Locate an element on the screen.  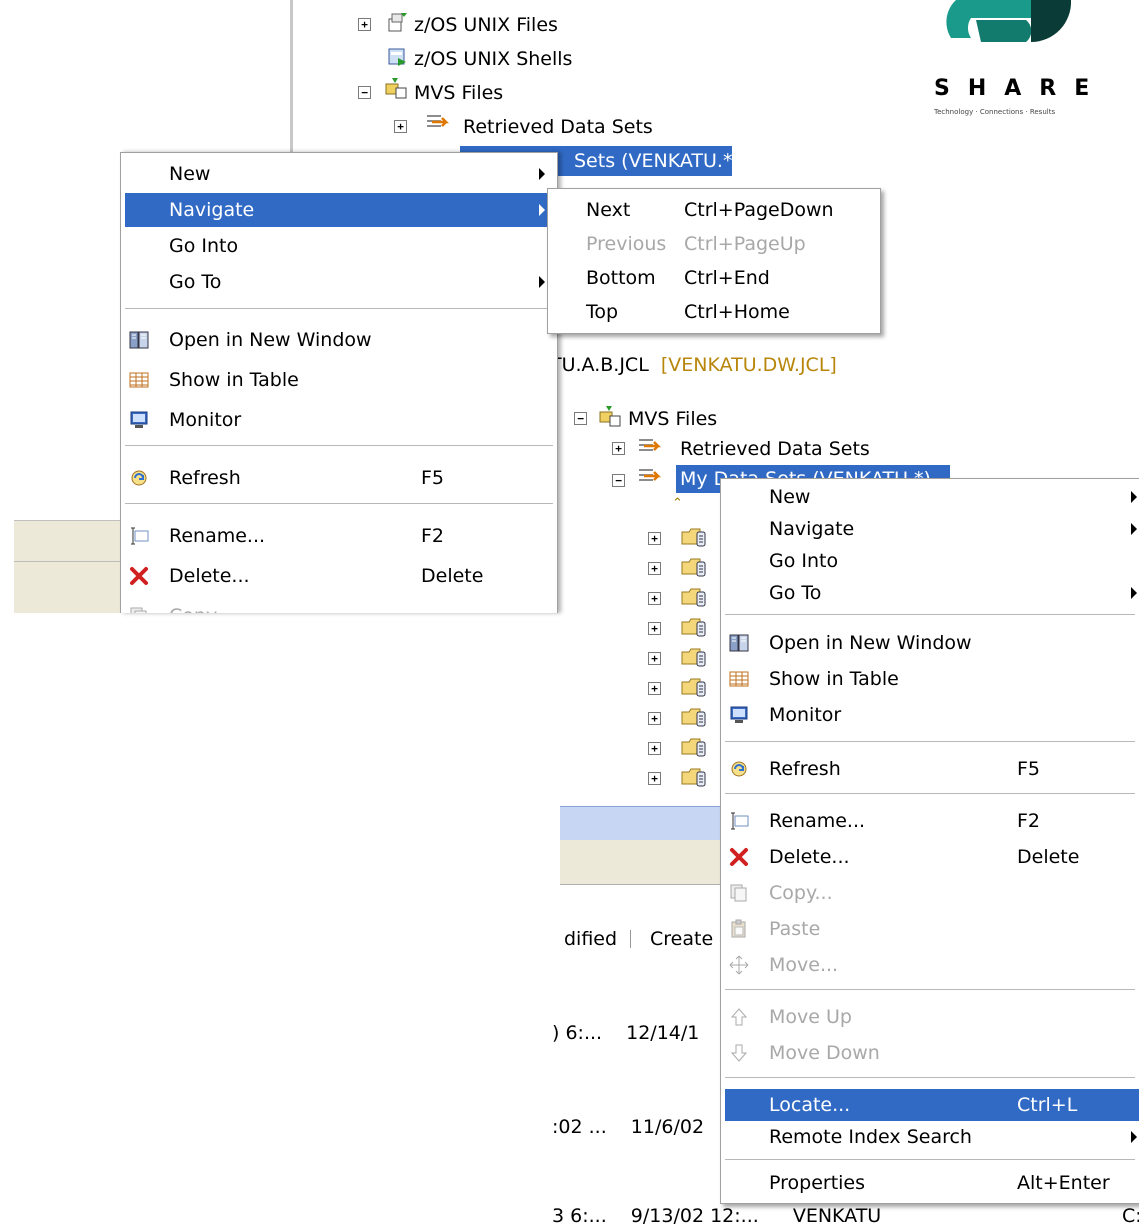
menu-item-next: Next Ctrl+PageDown is located at coordinates (714, 210).